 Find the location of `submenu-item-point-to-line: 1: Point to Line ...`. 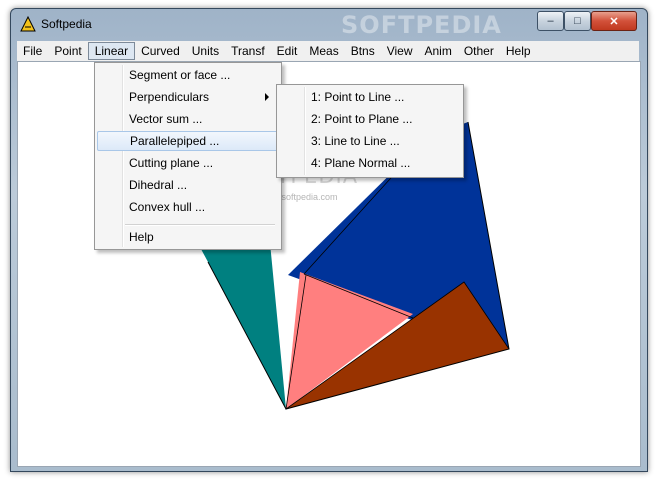

submenu-item-point-to-line: 1: Point to Line ... is located at coordinates (370, 97).